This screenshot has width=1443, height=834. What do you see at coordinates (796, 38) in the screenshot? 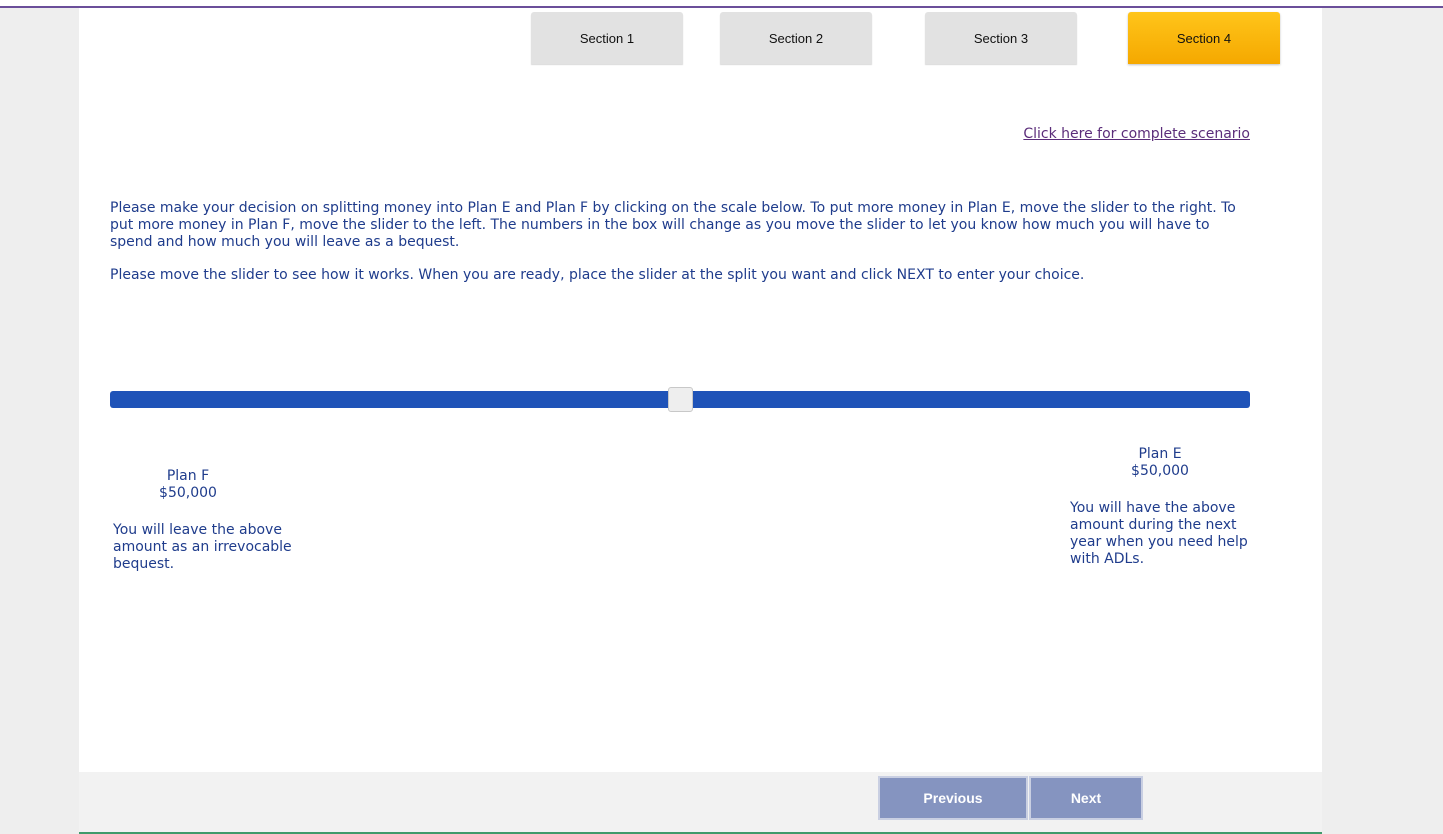
I see `tab-section-2: Section 2` at bounding box center [796, 38].